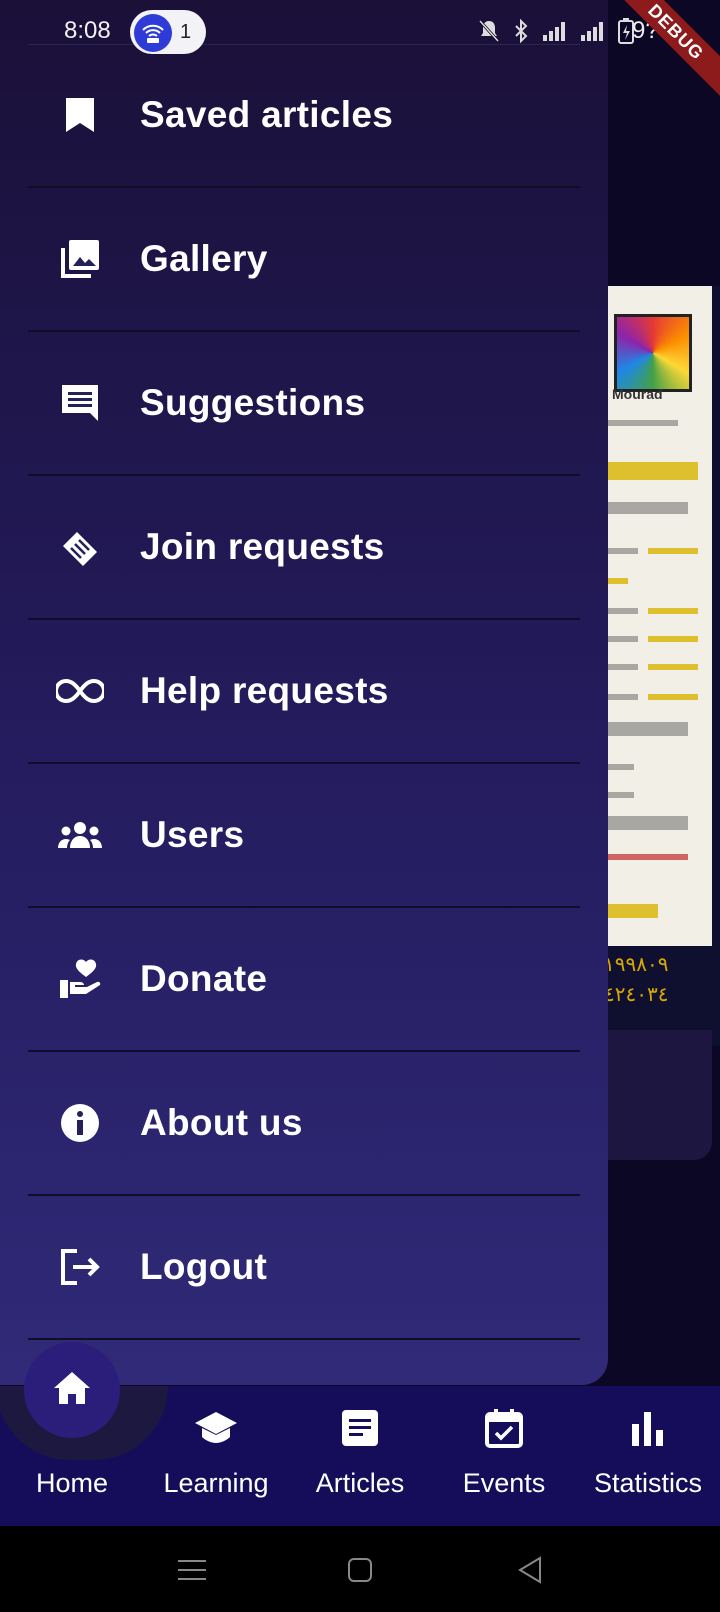 This screenshot has height=1612, width=720. What do you see at coordinates (80, 835) in the screenshot?
I see `users-icon` at bounding box center [80, 835].